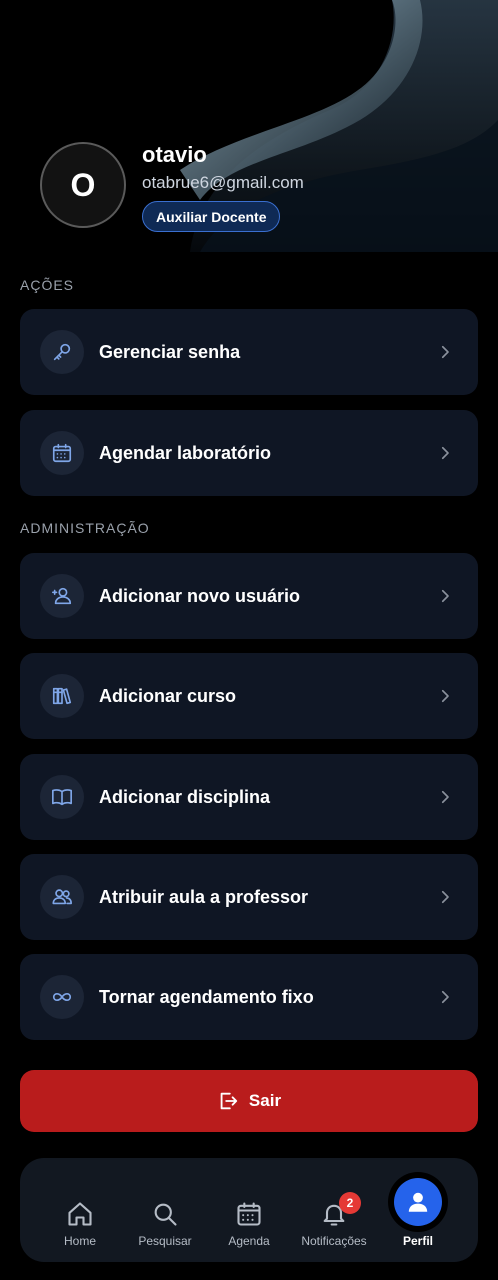 The image size is (498, 1280). I want to click on card-label: Adicionar curso, so click(168, 696).